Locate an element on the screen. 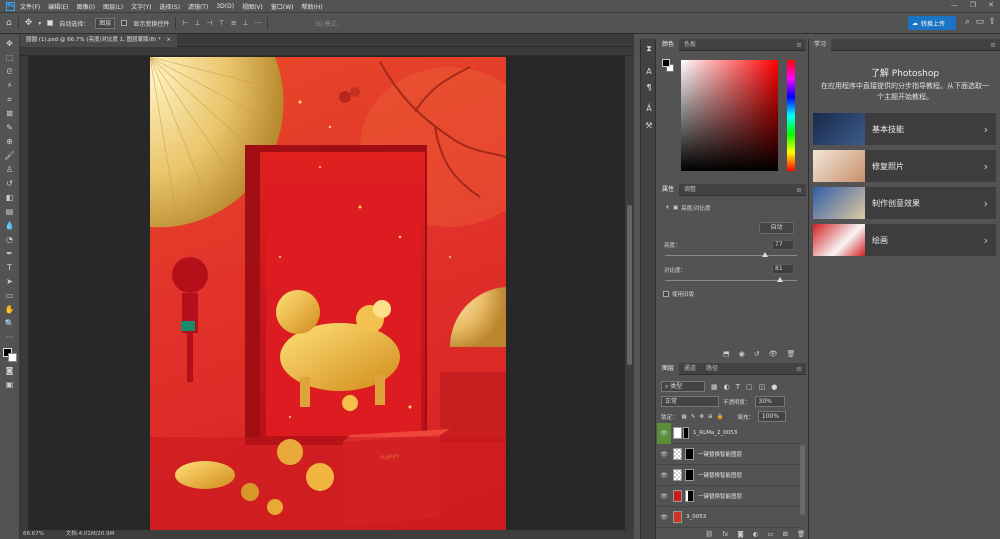 This screenshot has height=539, width=1000. path-selection-tool-icon: ➤ is located at coordinates (10, 281).